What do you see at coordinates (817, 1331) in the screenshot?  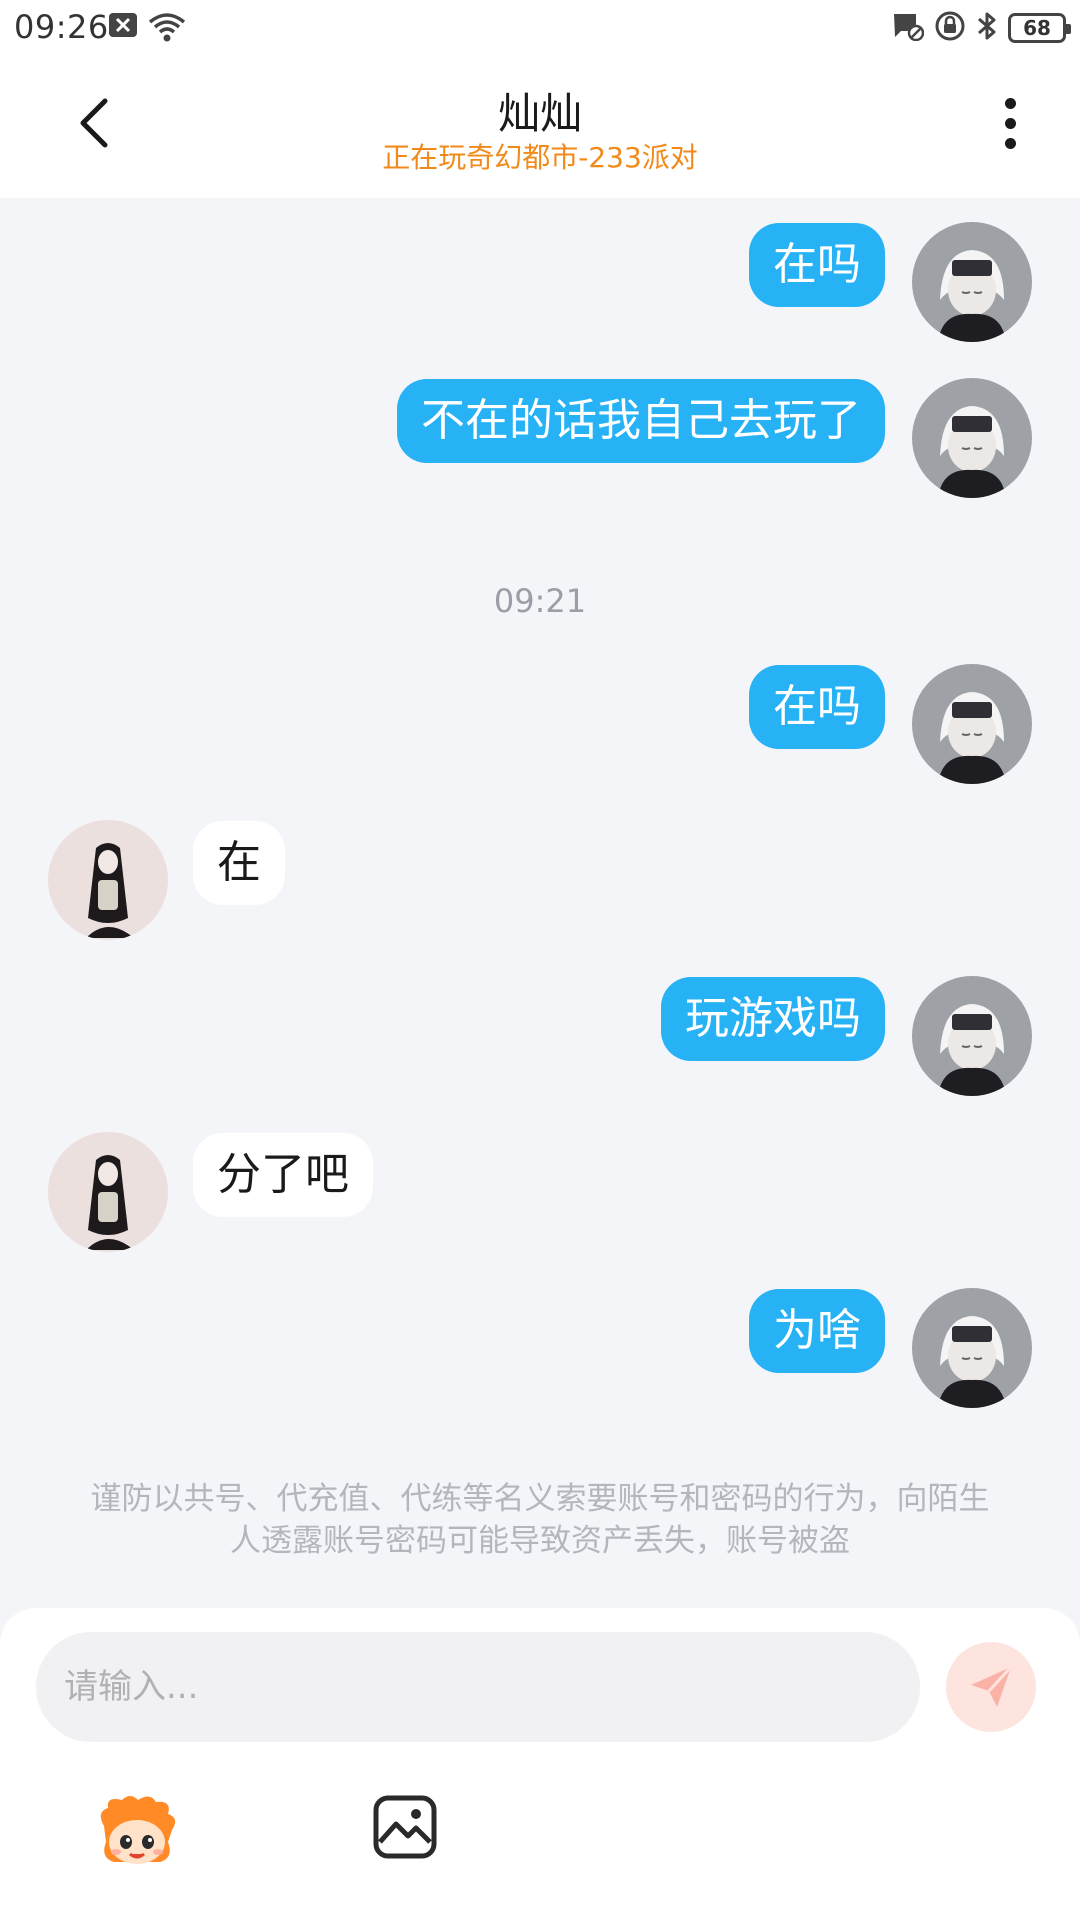 I see `message-bubble-sent: 为啥` at bounding box center [817, 1331].